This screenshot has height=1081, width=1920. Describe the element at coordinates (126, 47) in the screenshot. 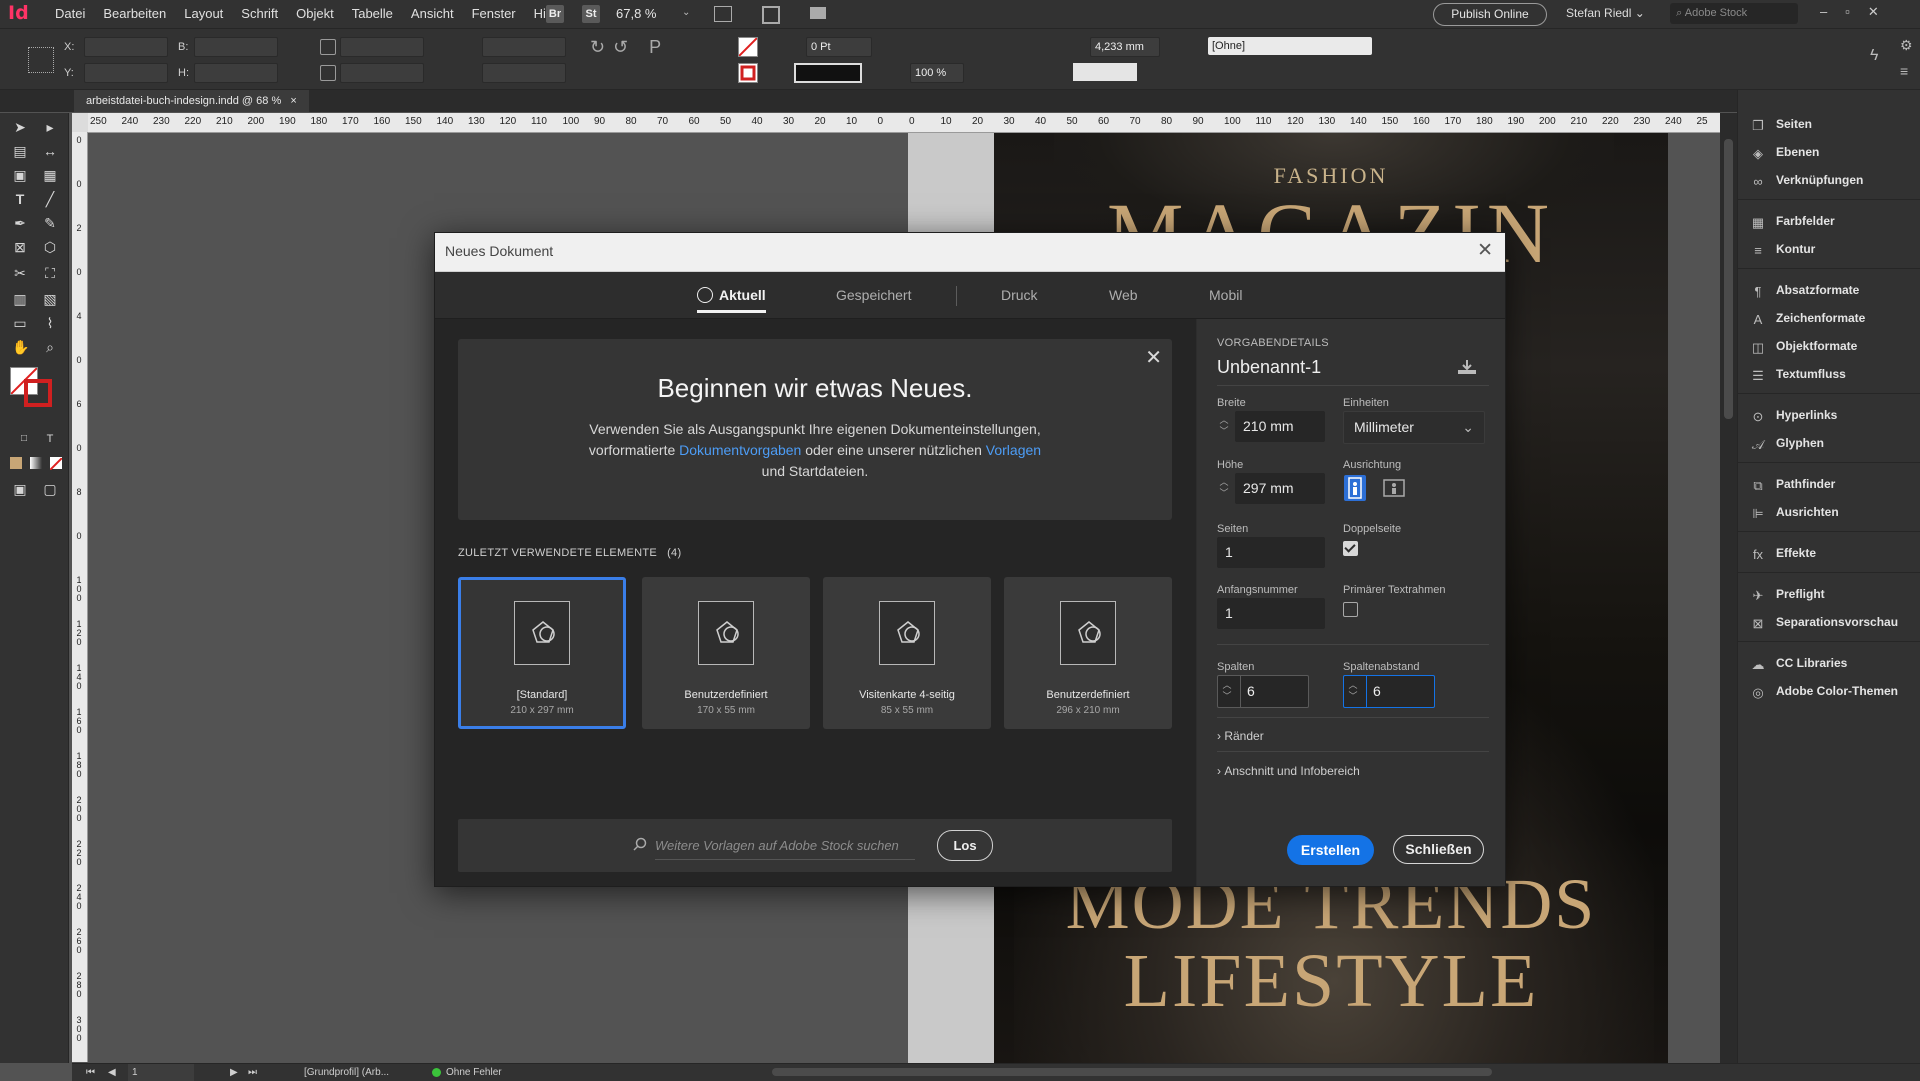

I see `x-field` at that location.